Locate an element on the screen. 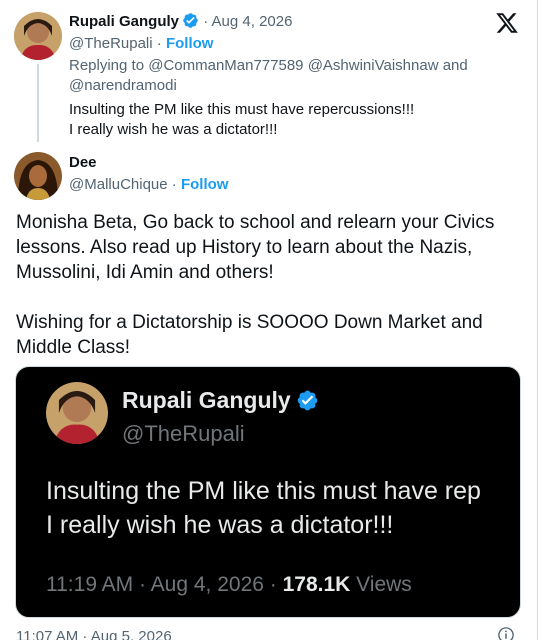 Image resolution: width=542 pixels, height=640 pixels. tweet-text-line: Insulting the PM like this must have rep is located at coordinates (263, 491).